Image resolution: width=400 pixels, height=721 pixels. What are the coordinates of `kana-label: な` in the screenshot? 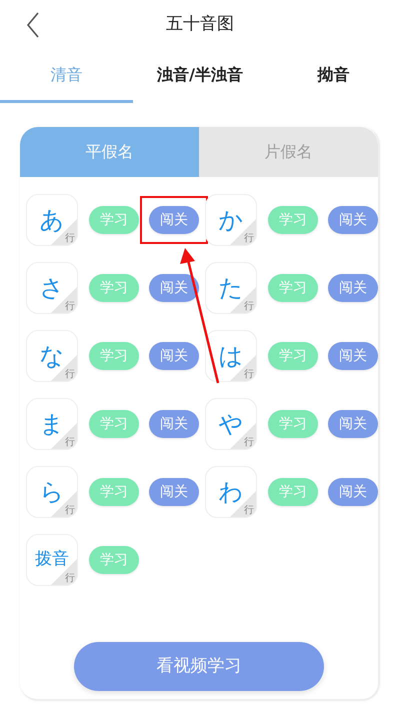 It's located at (52, 356).